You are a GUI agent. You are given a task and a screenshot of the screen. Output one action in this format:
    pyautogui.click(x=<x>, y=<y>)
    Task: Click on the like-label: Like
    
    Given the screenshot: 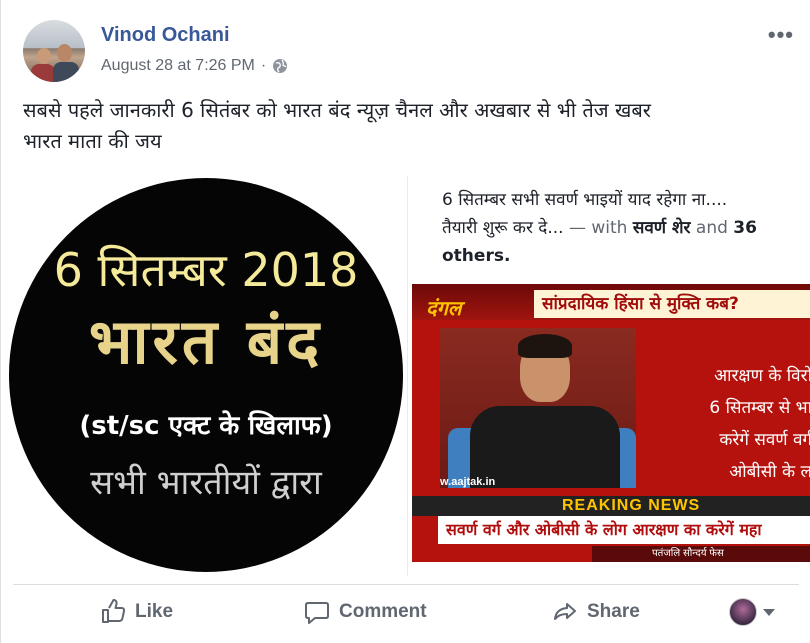 What is the action you would take?
    pyautogui.click(x=154, y=611)
    